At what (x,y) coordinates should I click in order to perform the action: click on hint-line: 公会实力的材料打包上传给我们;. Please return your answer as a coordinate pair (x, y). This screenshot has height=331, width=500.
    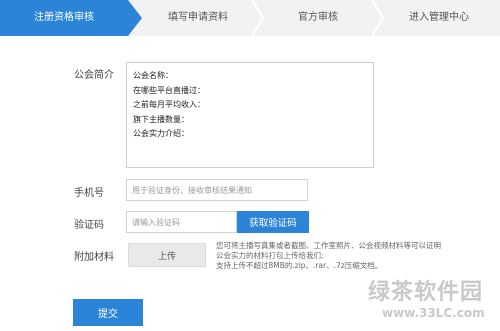
    Looking at the image, I should click on (270, 255).